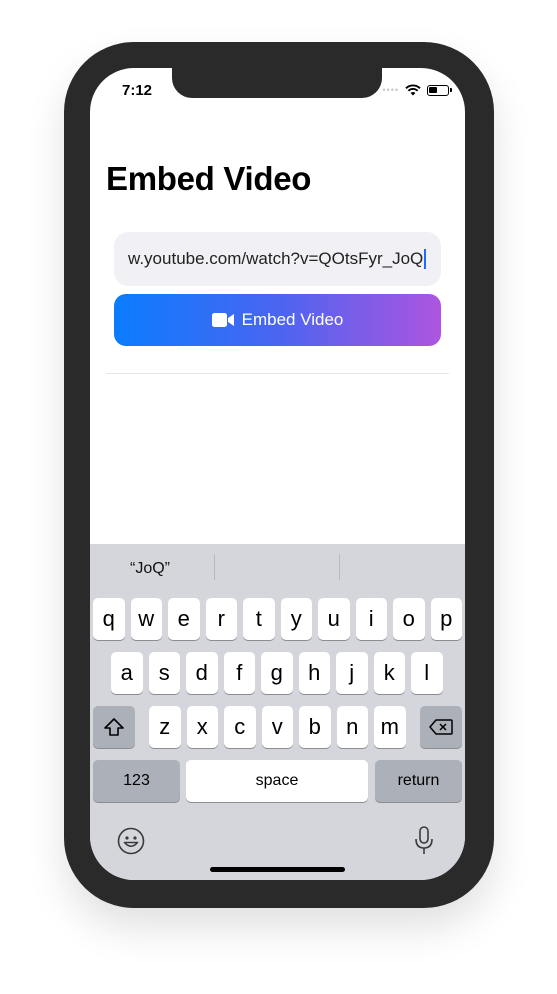  I want to click on video-camera-icon, so click(222, 320).